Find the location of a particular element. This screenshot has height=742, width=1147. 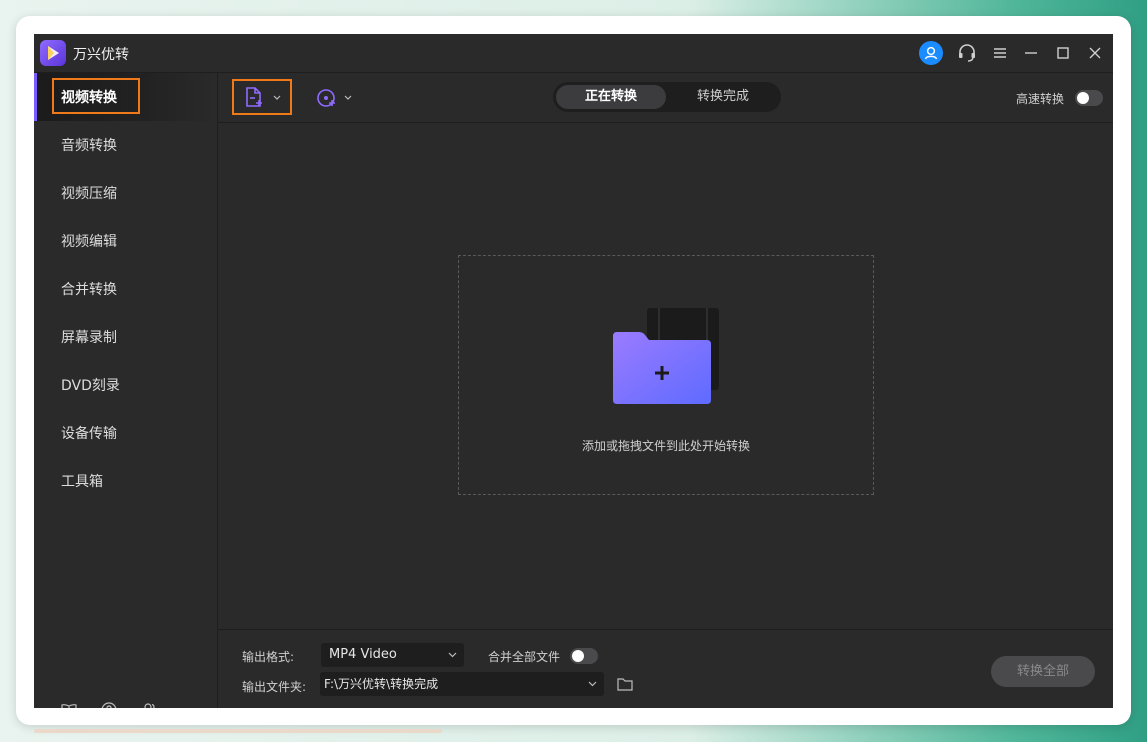

sidebar-item-merge: 合并转换 is located at coordinates (125, 289).